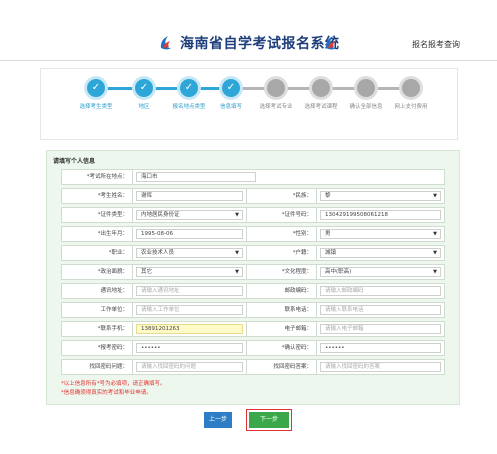 The image size is (497, 454). I want to click on field-cell: 请输入邮政编码, so click(380, 291).